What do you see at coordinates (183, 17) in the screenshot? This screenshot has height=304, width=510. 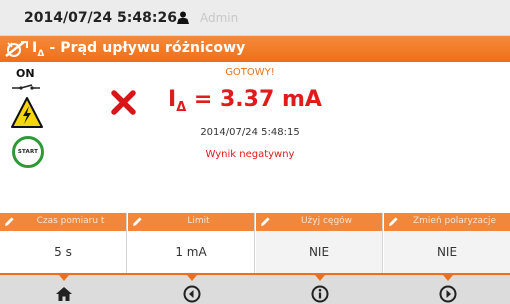 I see `user-icon` at bounding box center [183, 17].